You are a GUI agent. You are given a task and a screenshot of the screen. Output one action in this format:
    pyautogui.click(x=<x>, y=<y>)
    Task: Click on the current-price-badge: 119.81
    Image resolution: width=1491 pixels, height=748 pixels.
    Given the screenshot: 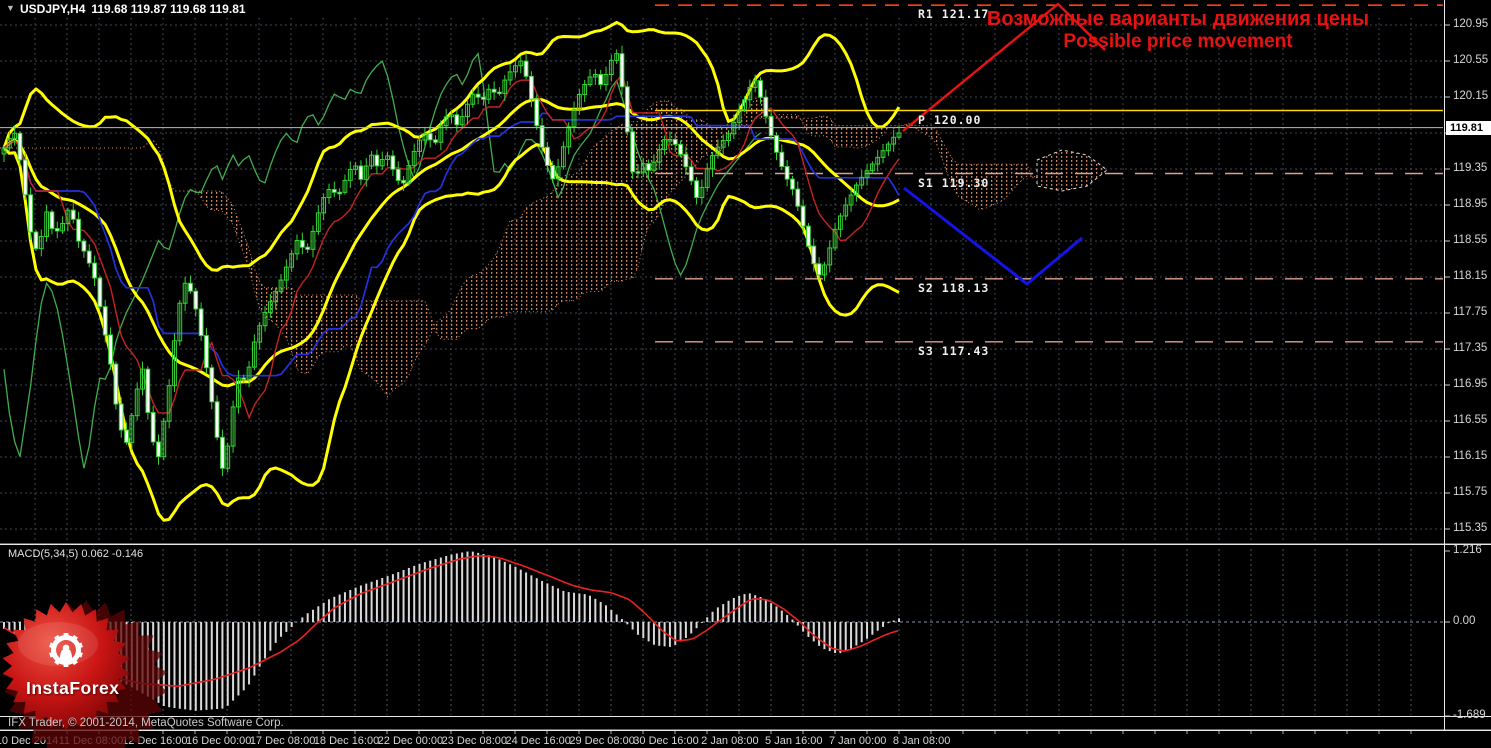 What is the action you would take?
    pyautogui.click(x=1468, y=127)
    